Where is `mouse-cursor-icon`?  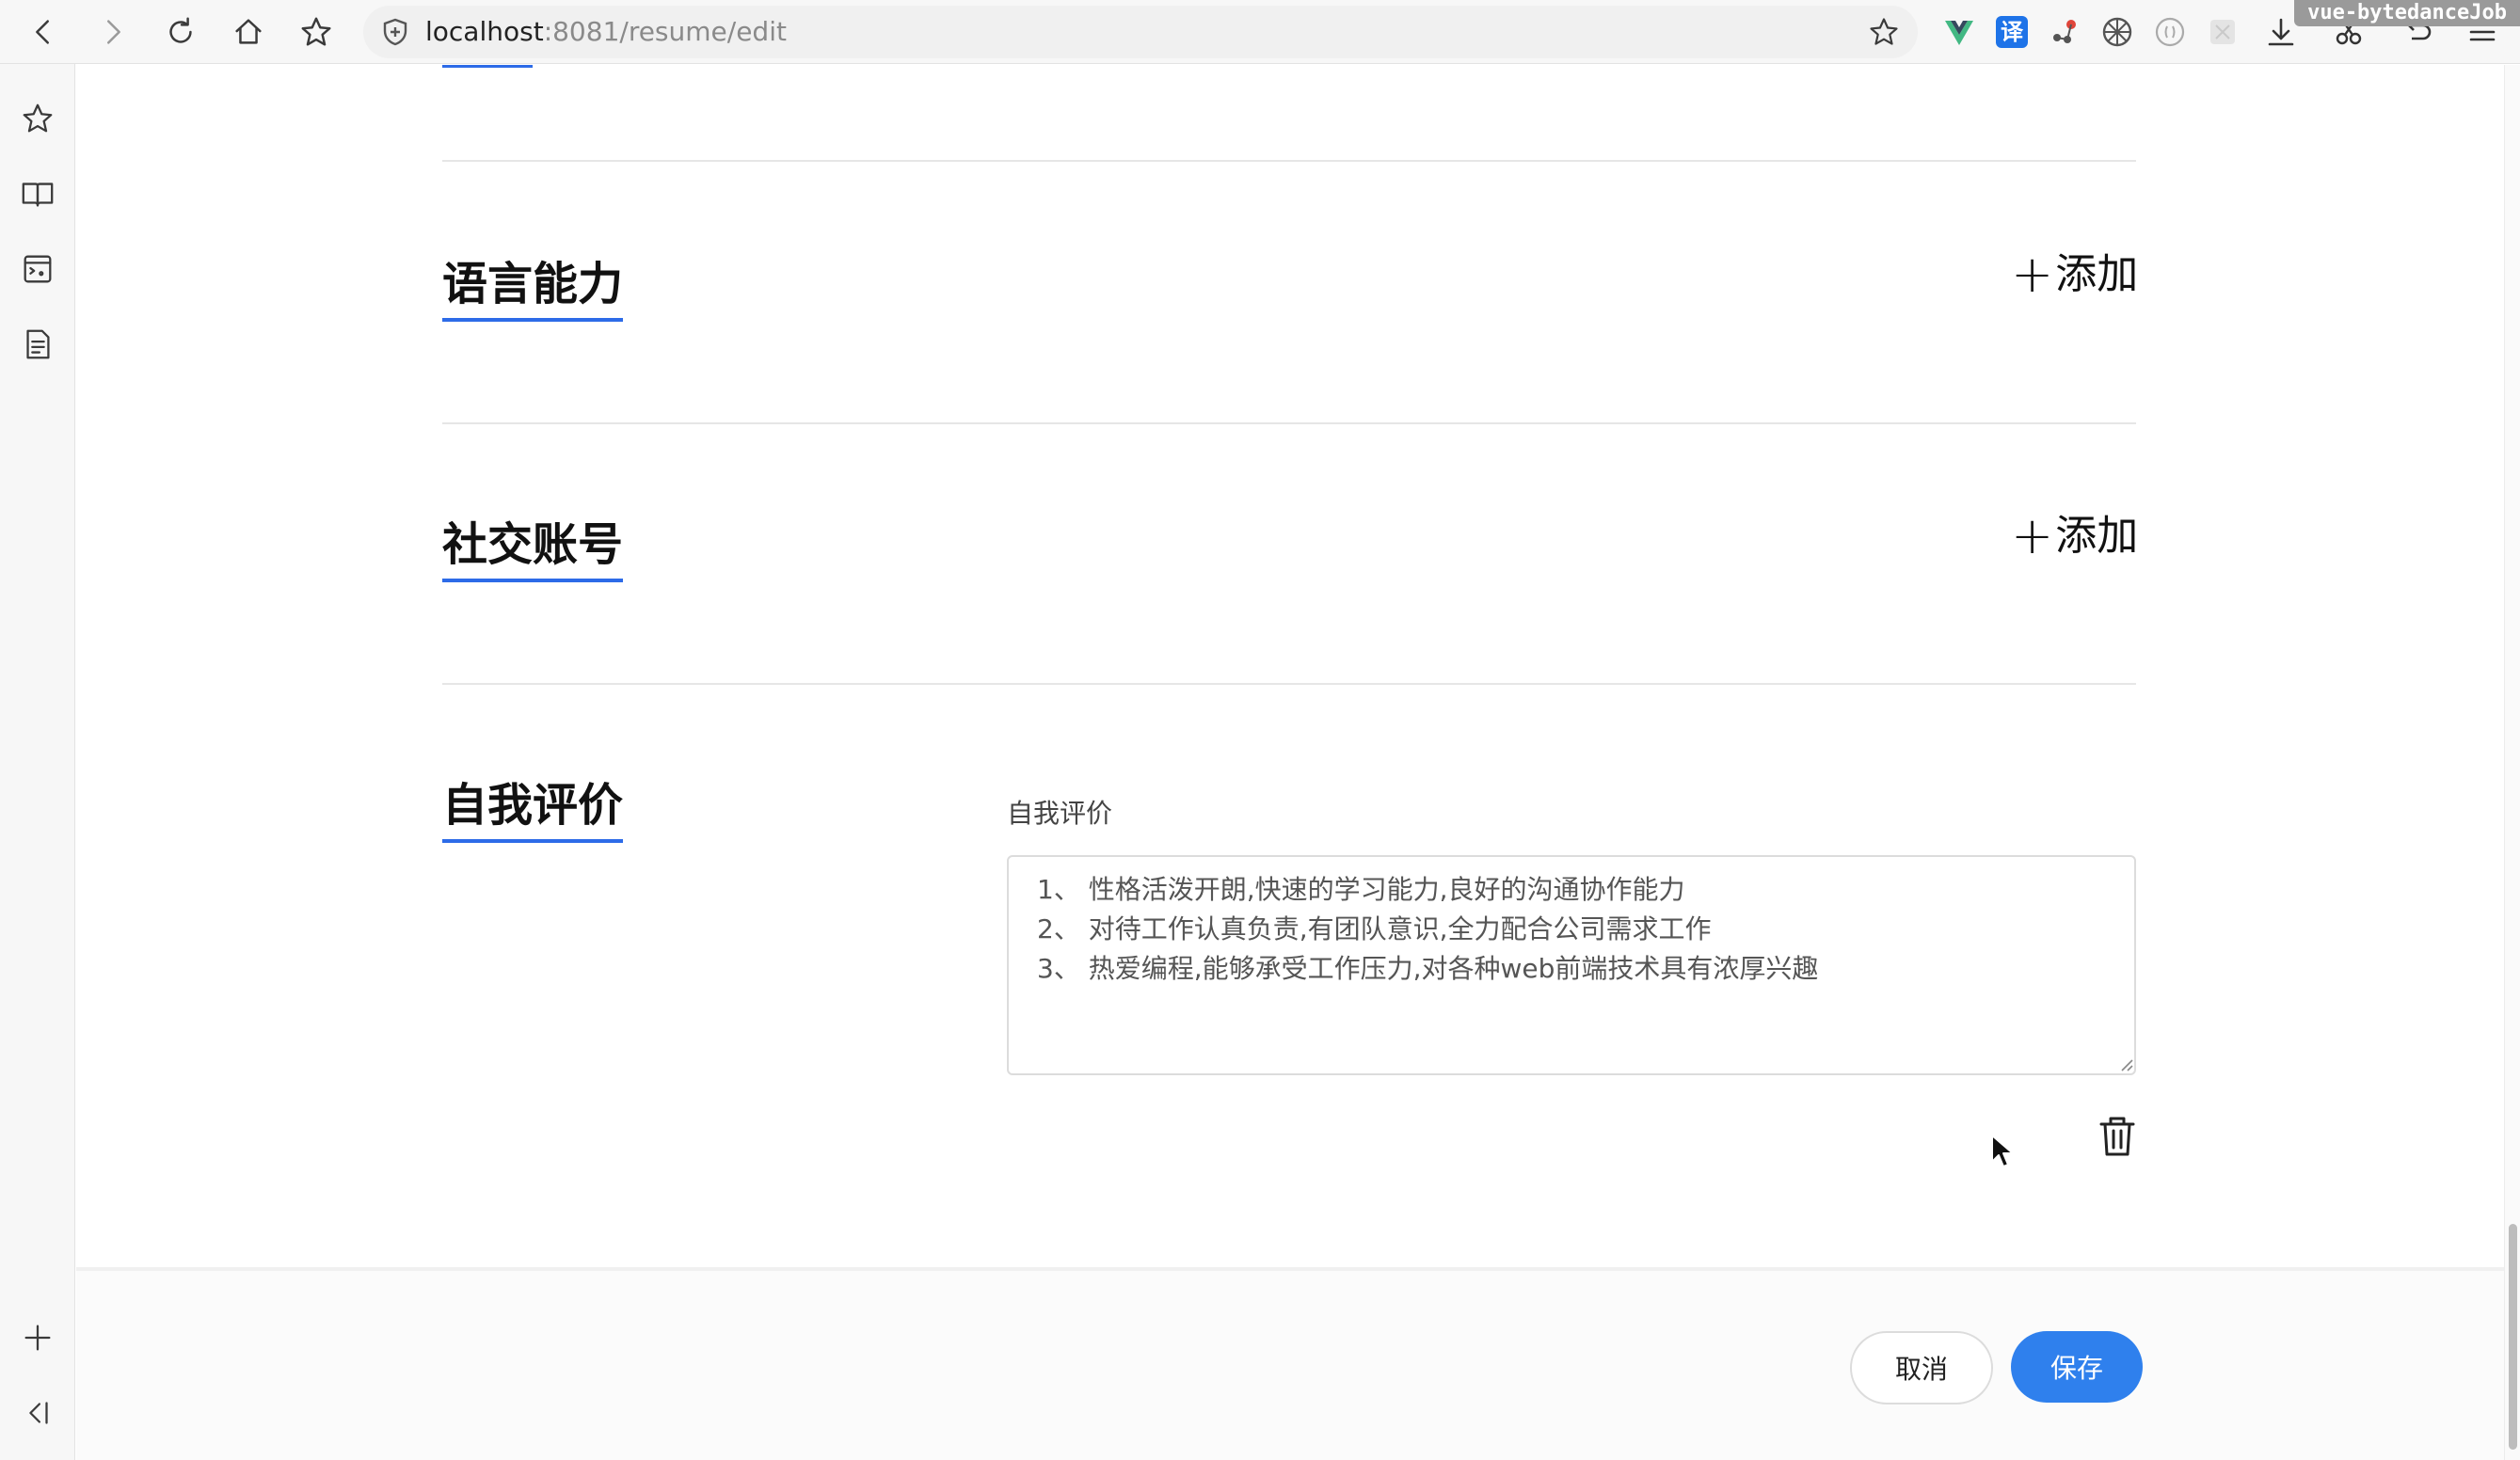
mouse-cursor-icon is located at coordinates (2003, 1151).